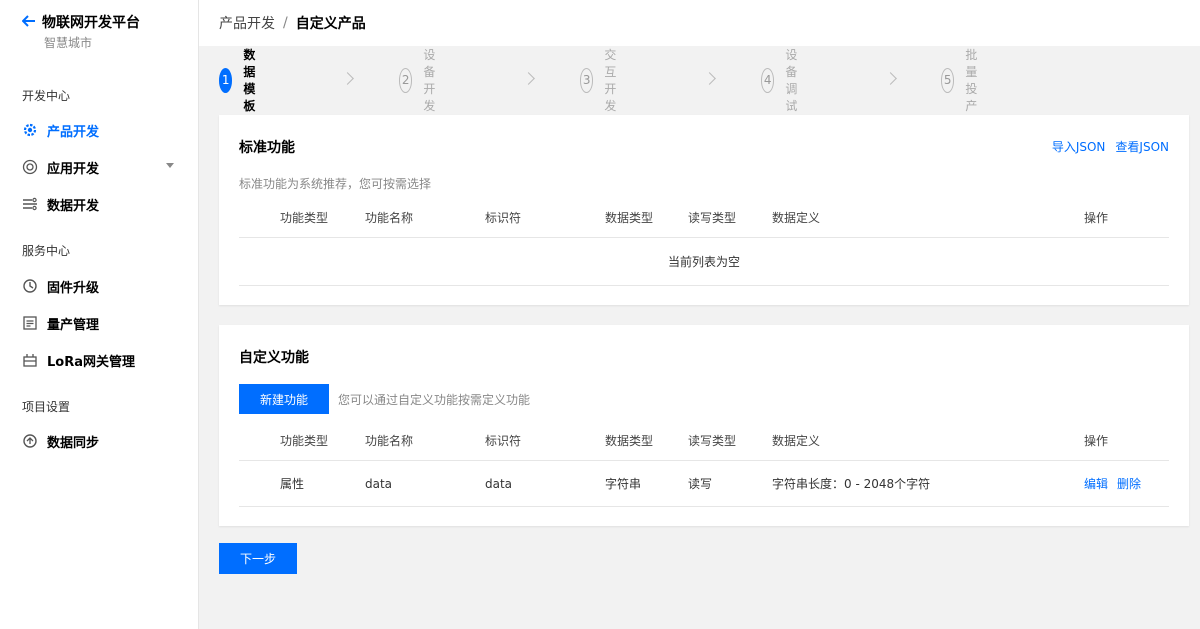 This screenshot has width=1200, height=629. I want to click on step-device-debug: 4 设备调试, so click(785, 80).